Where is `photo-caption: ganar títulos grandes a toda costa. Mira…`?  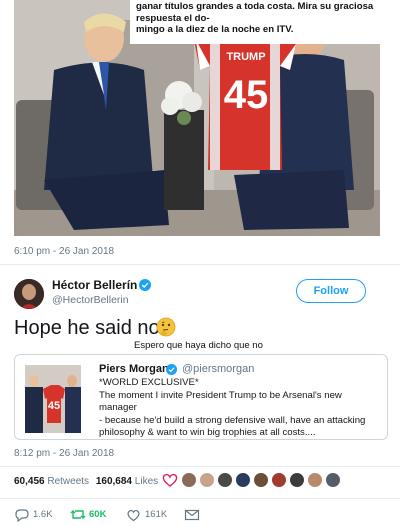
photo-caption: ganar títulos grandes a toda costa. Mira… is located at coordinates (261, 22).